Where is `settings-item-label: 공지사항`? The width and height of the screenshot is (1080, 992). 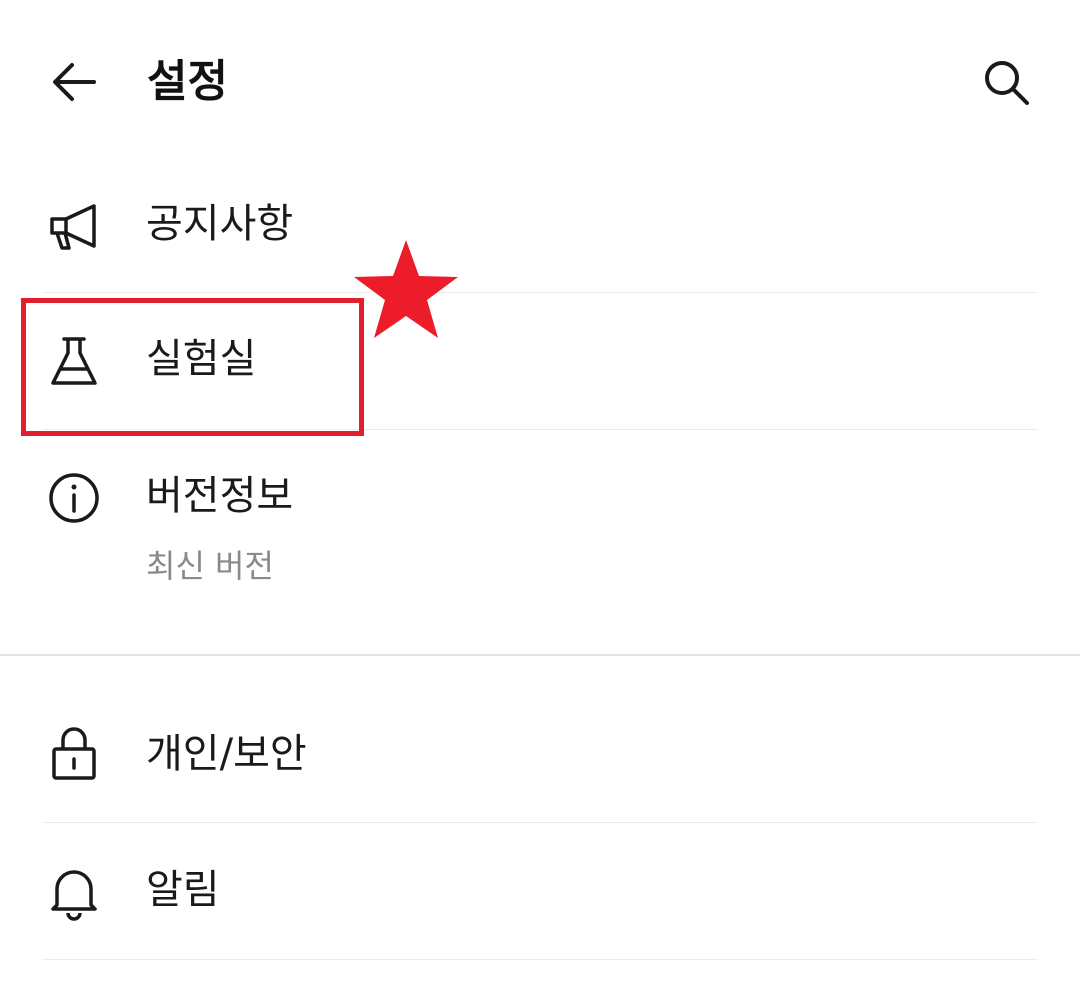 settings-item-label: 공지사항 is located at coordinates (220, 224).